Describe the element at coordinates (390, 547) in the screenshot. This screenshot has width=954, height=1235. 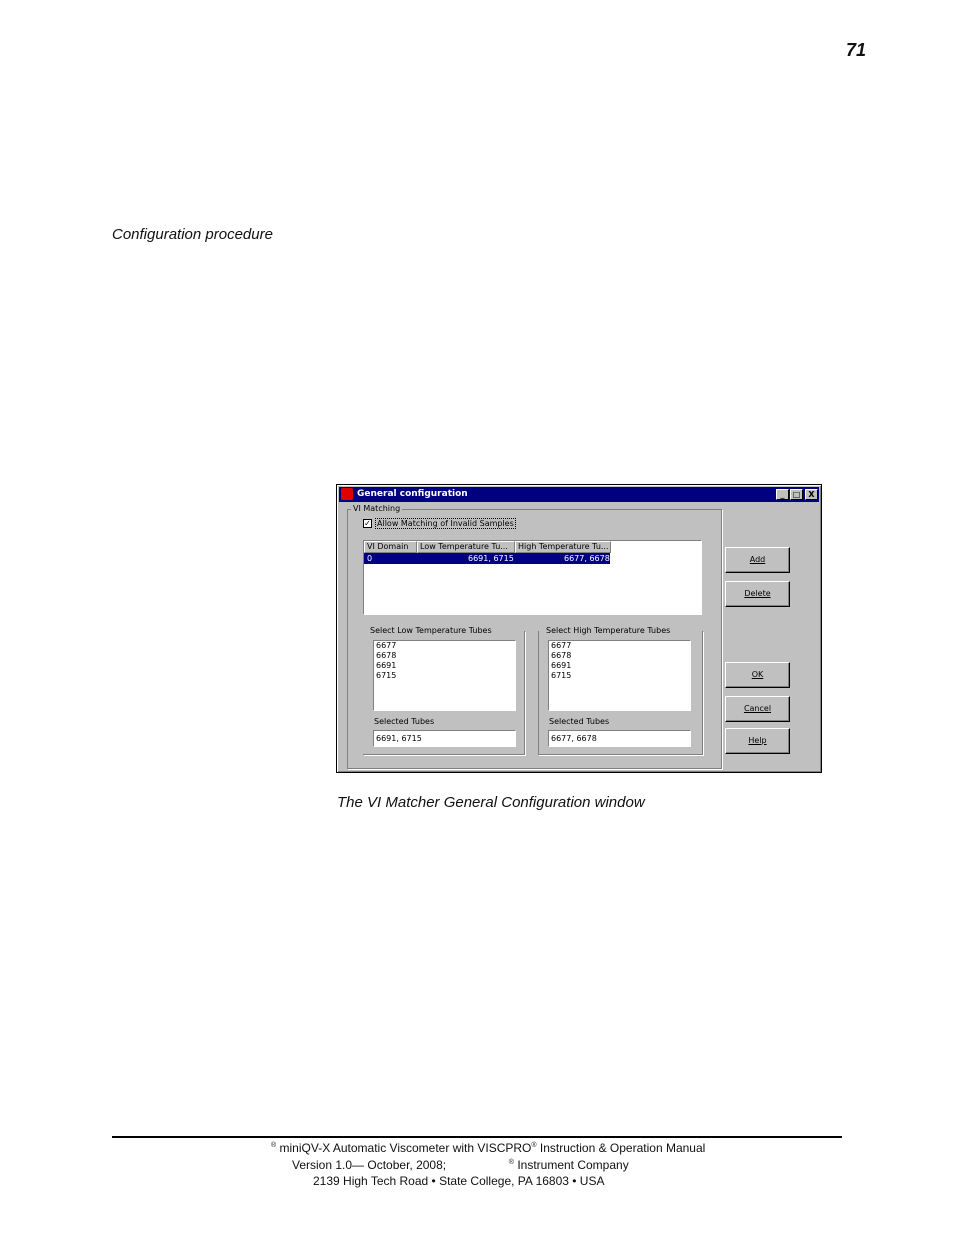
I see `column-header-vi-domain: VI Domain` at that location.